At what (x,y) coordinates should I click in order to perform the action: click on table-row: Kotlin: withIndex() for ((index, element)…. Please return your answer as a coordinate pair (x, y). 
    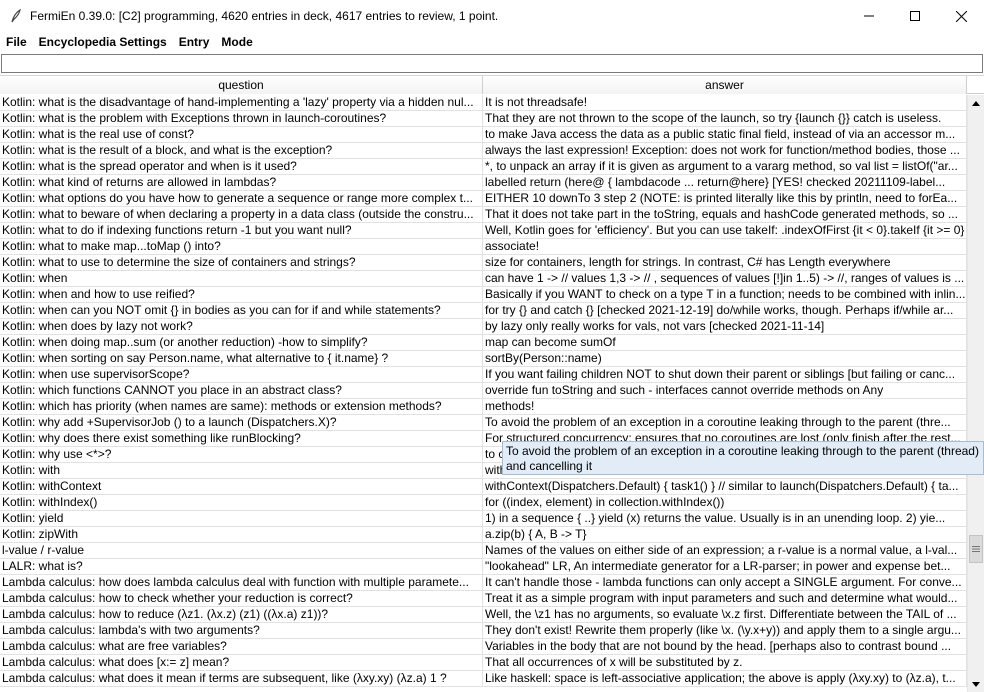
    Looking at the image, I should click on (483, 503).